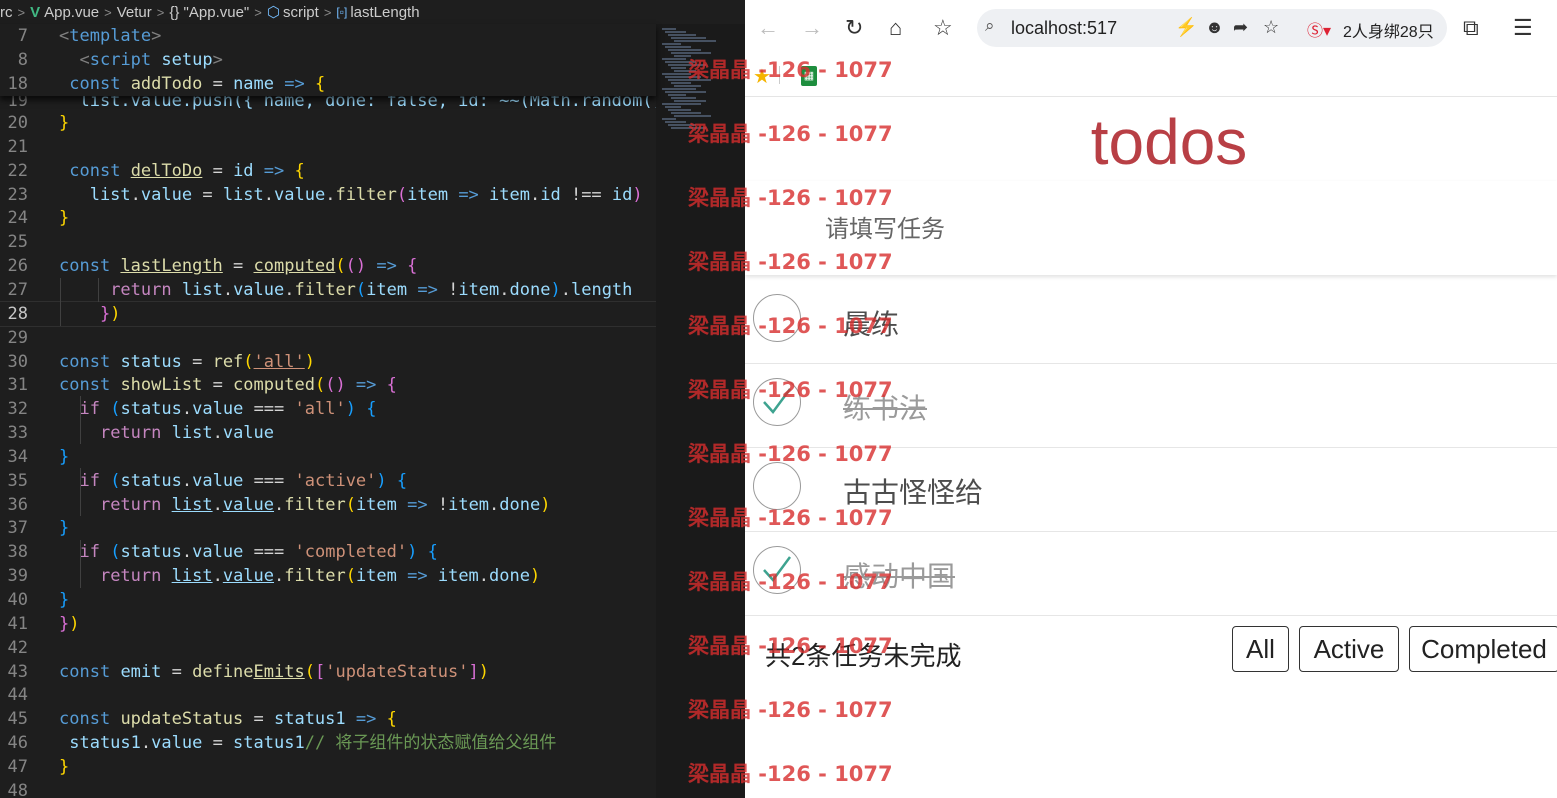 The height and width of the screenshot is (798, 1557). I want to click on favorites-icon: ☆, so click(1271, 27).